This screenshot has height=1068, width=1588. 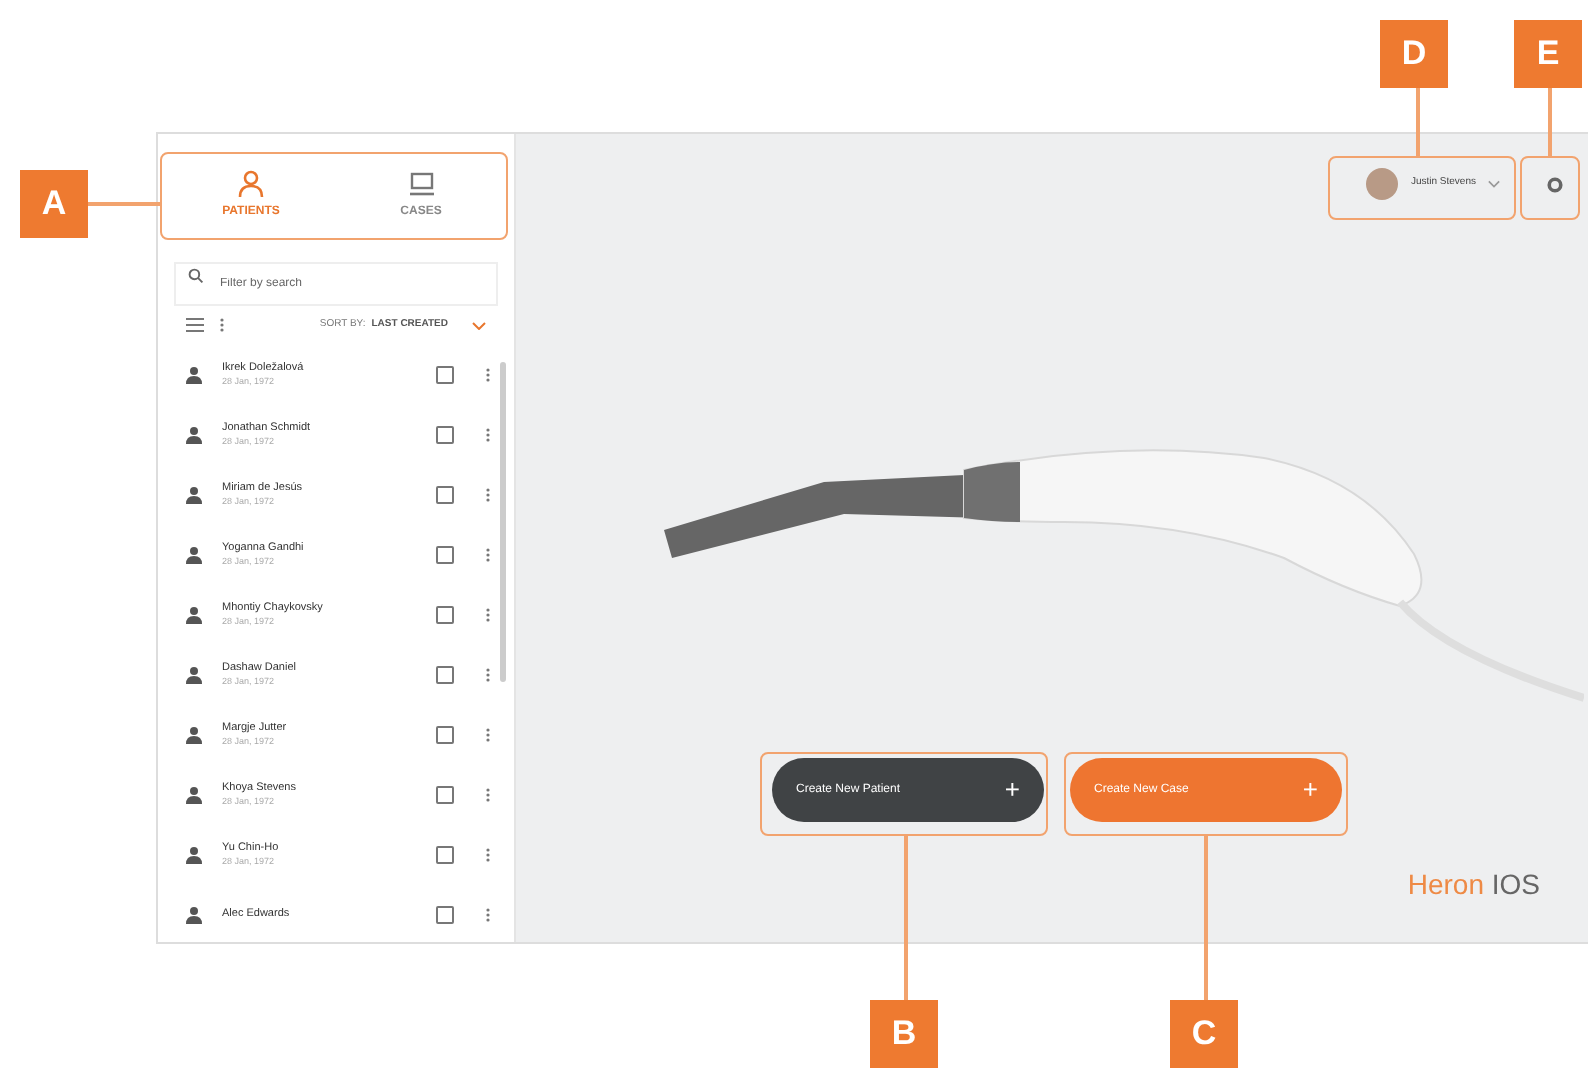 I want to click on callout-outline, so click(x=1550, y=188).